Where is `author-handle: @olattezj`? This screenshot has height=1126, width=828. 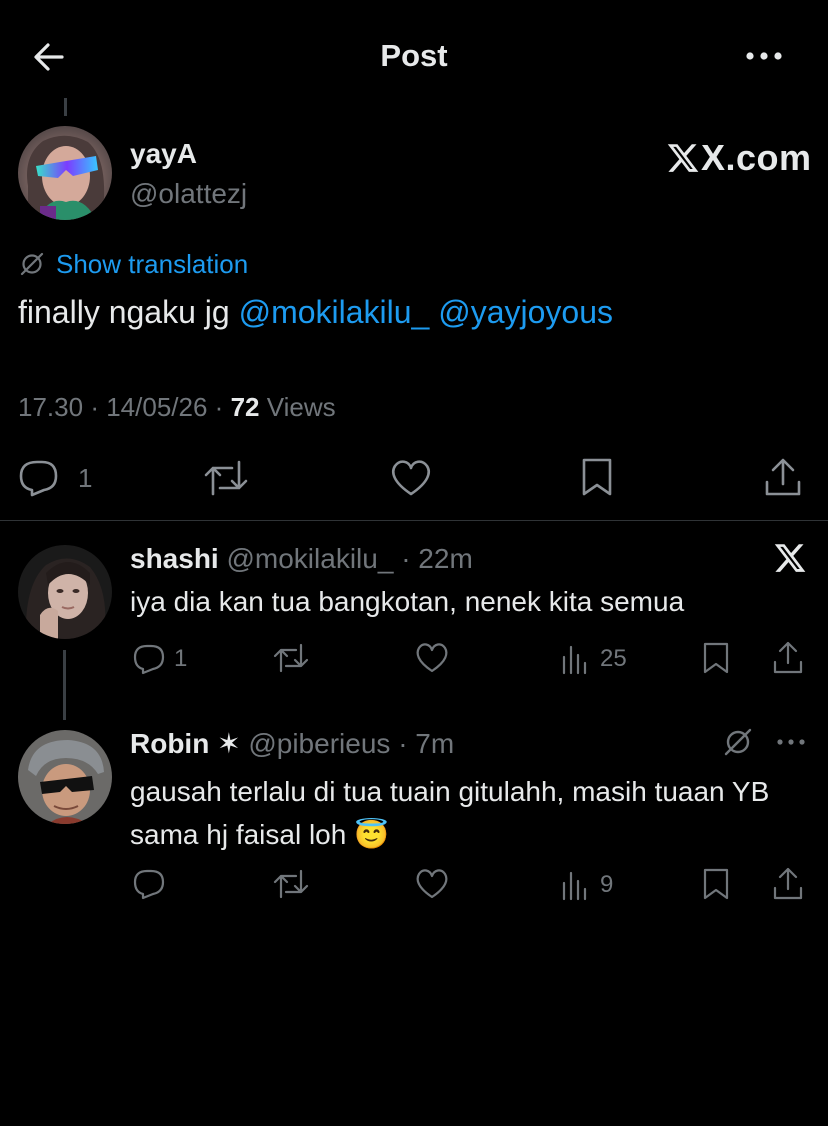
author-handle: @olattezj is located at coordinates (188, 194).